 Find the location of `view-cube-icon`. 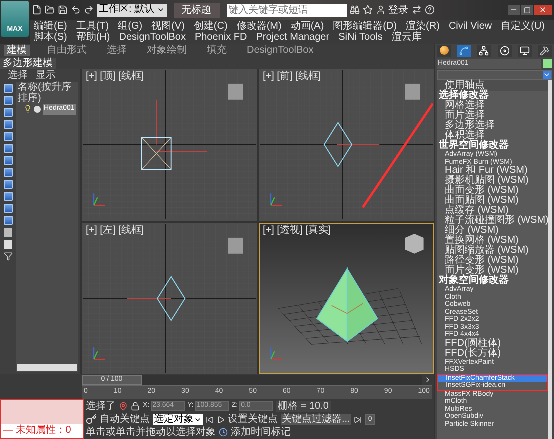

view-cube-icon is located at coordinates (414, 243).